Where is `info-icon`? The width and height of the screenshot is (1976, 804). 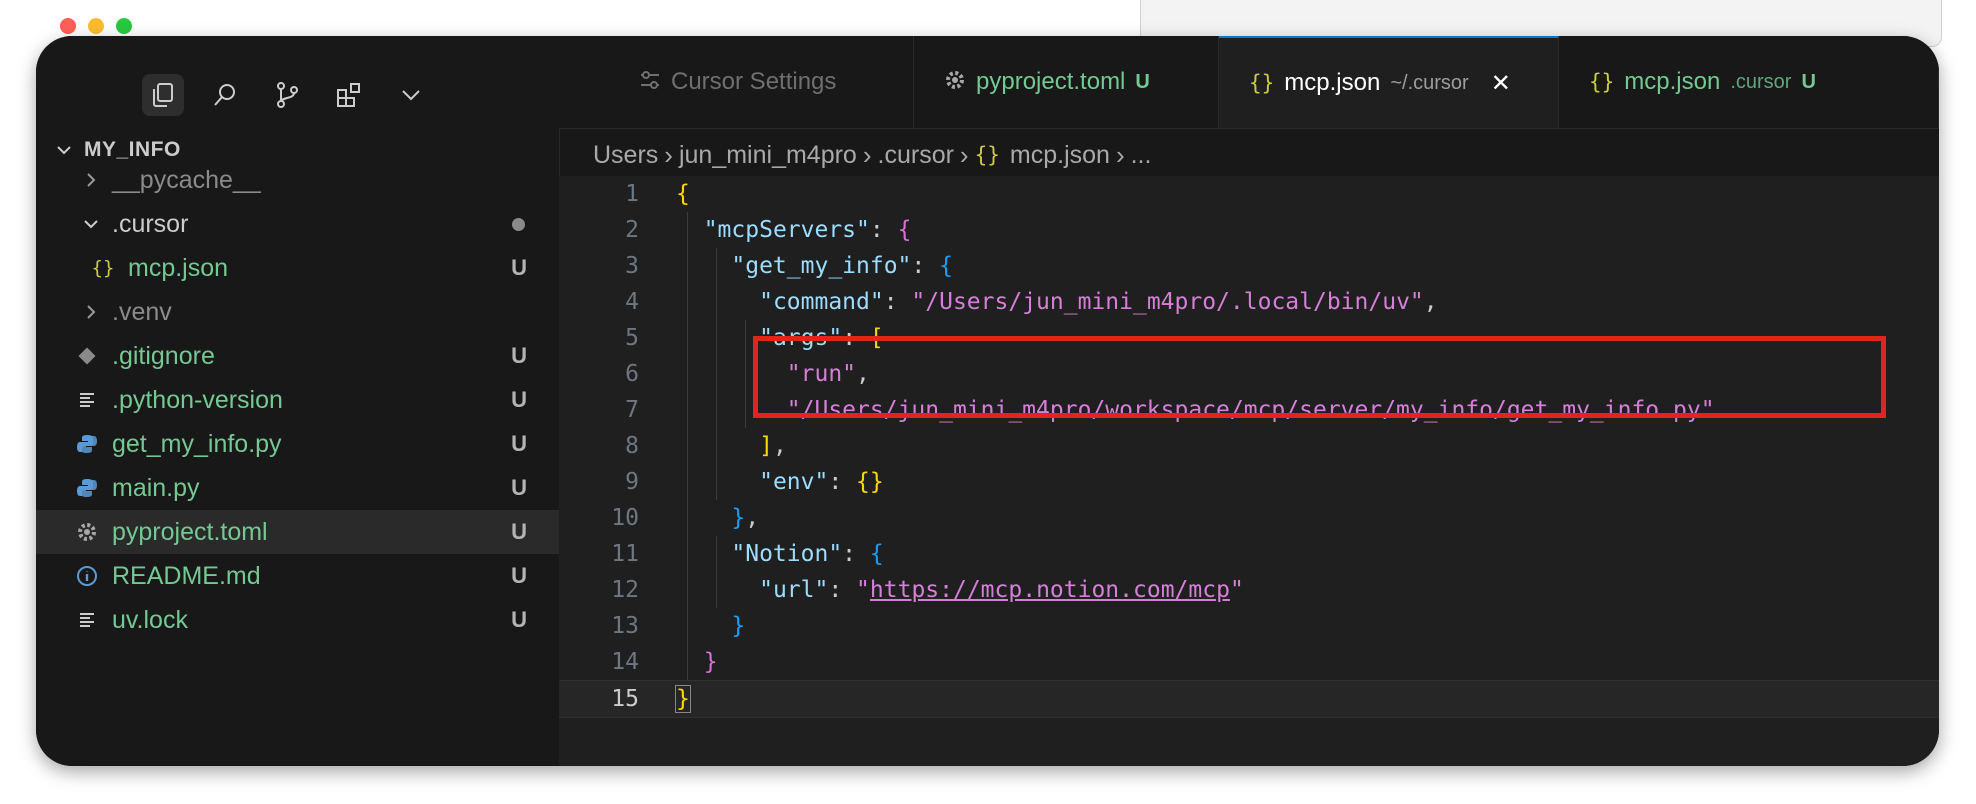 info-icon is located at coordinates (87, 576).